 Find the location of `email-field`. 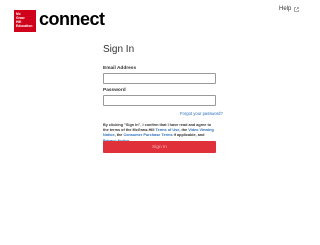

email-field is located at coordinates (159, 78).